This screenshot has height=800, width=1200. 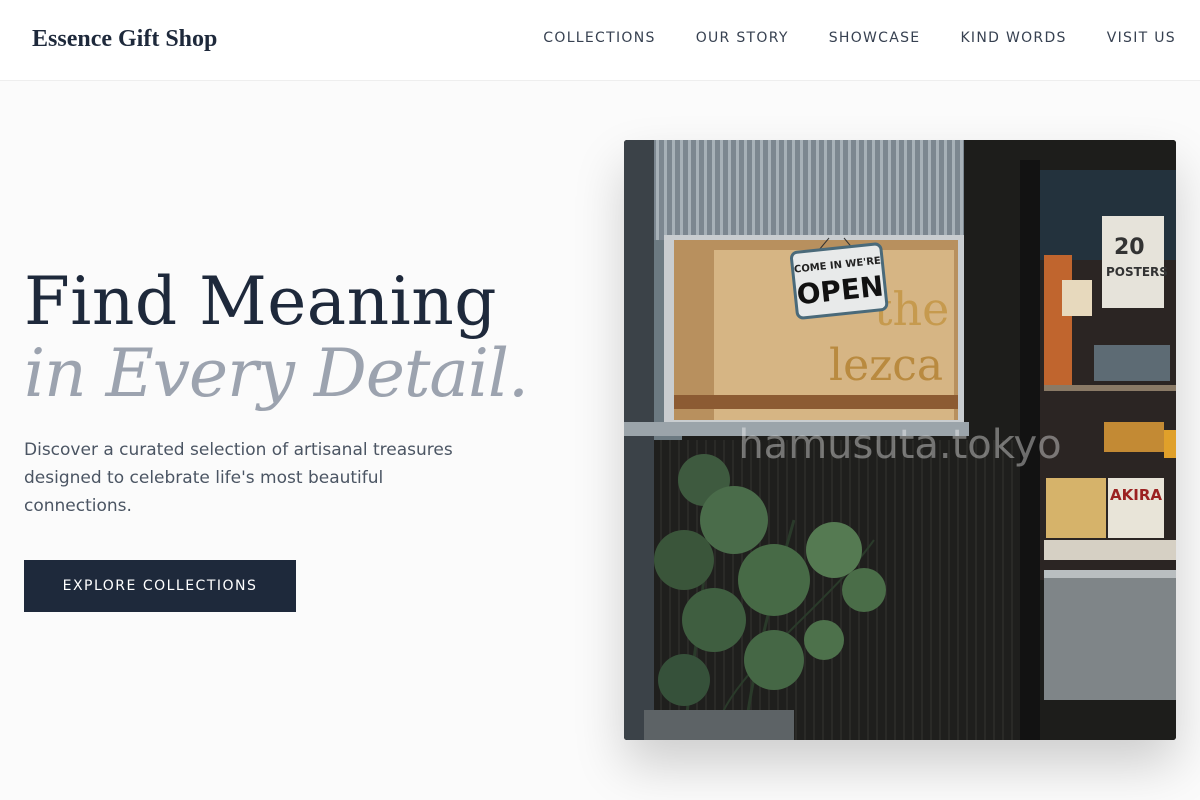 What do you see at coordinates (886, 365) in the screenshot?
I see `svg-text: lezca` at bounding box center [886, 365].